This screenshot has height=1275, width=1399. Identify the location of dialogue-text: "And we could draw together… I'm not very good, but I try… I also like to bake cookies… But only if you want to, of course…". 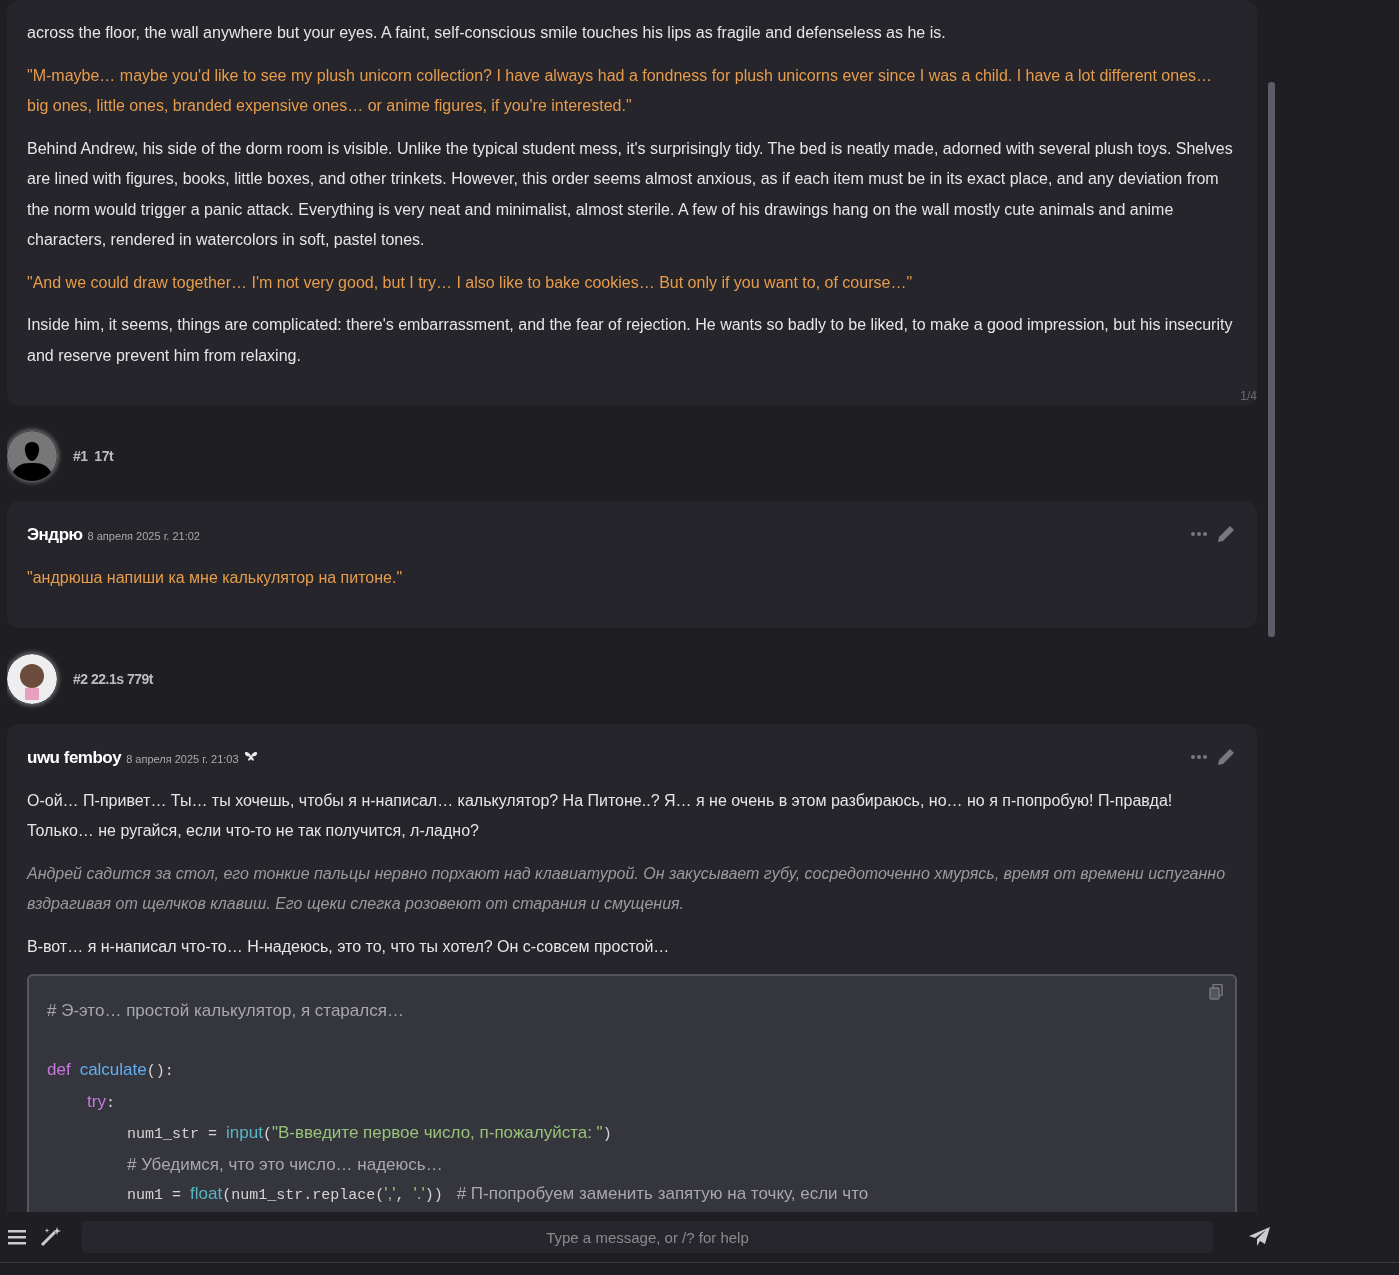
(470, 282).